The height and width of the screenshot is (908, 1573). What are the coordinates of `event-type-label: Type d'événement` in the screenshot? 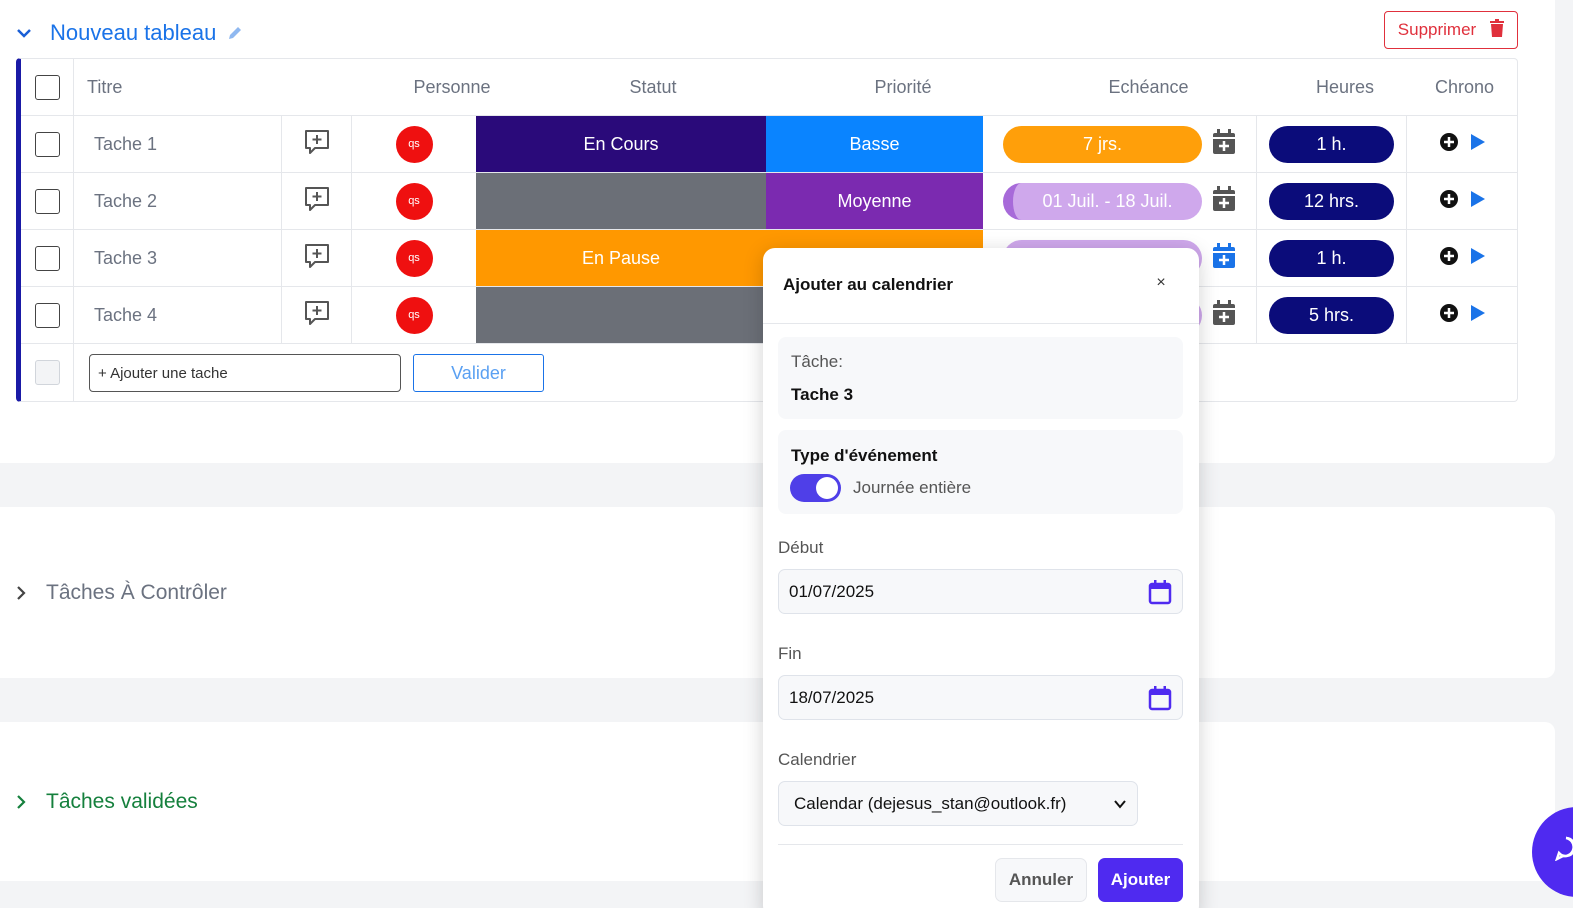 It's located at (864, 455).